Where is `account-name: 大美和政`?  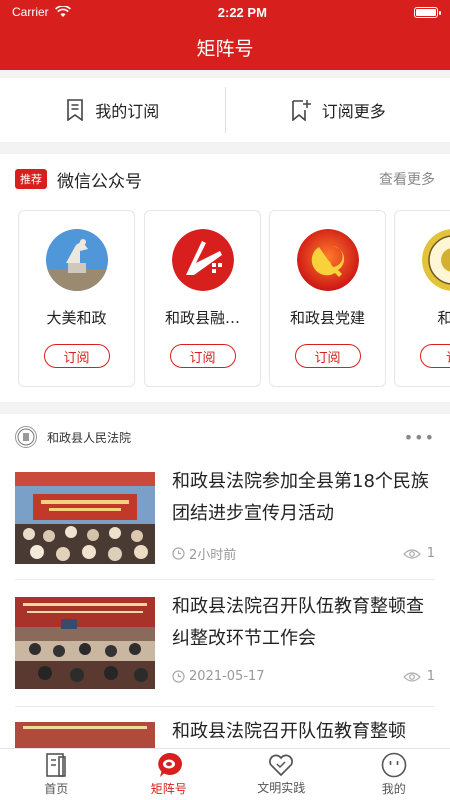
account-name: 大美和政 is located at coordinates (76, 318).